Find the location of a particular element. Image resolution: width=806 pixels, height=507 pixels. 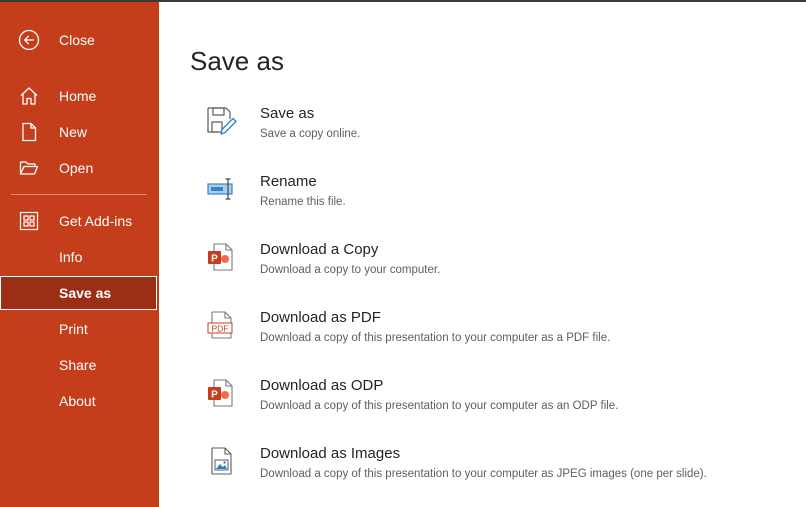

sidebar-item-label: Print is located at coordinates (73, 329).